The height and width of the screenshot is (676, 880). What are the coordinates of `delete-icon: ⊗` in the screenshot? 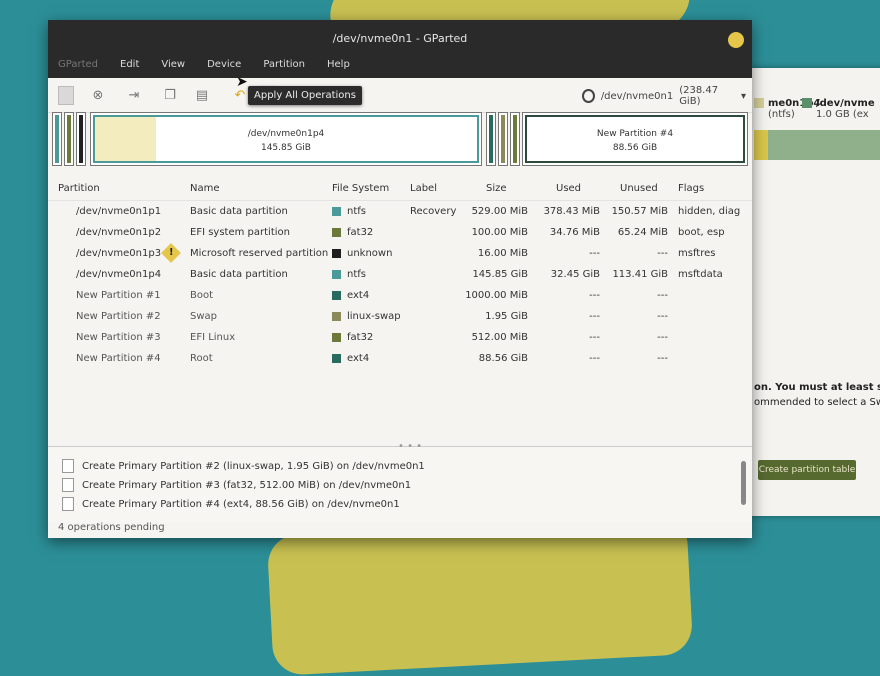 It's located at (98, 95).